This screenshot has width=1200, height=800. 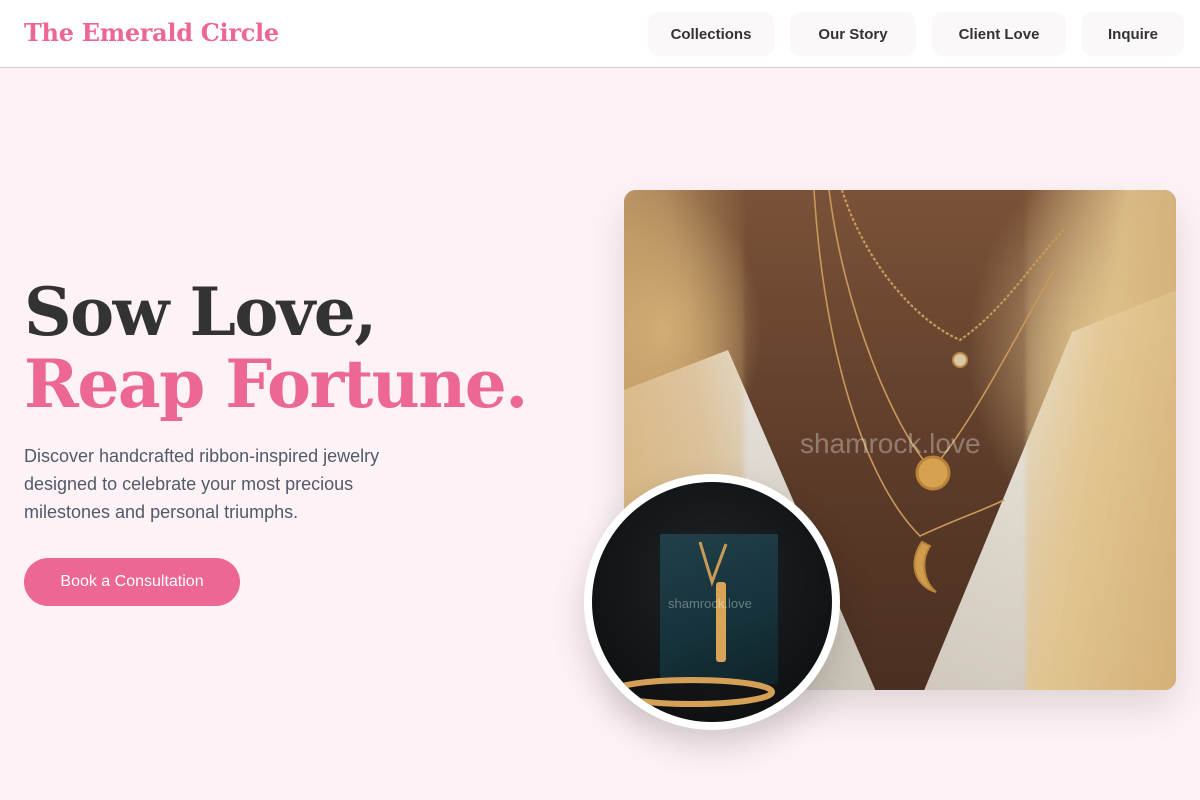 I want to click on nav-our-story: Our Story, so click(x=853, y=34).